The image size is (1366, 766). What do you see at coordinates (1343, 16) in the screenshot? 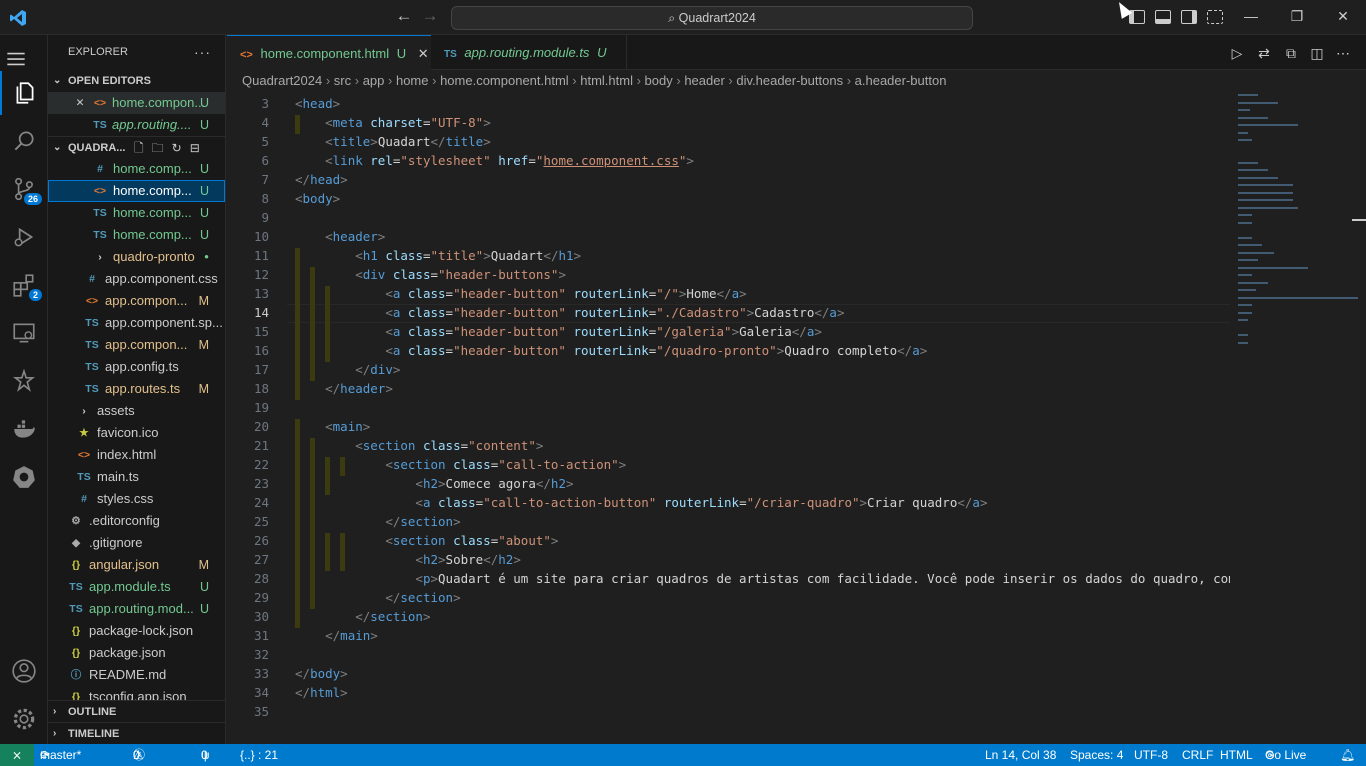
I see `close-window-icon: ✕` at bounding box center [1343, 16].